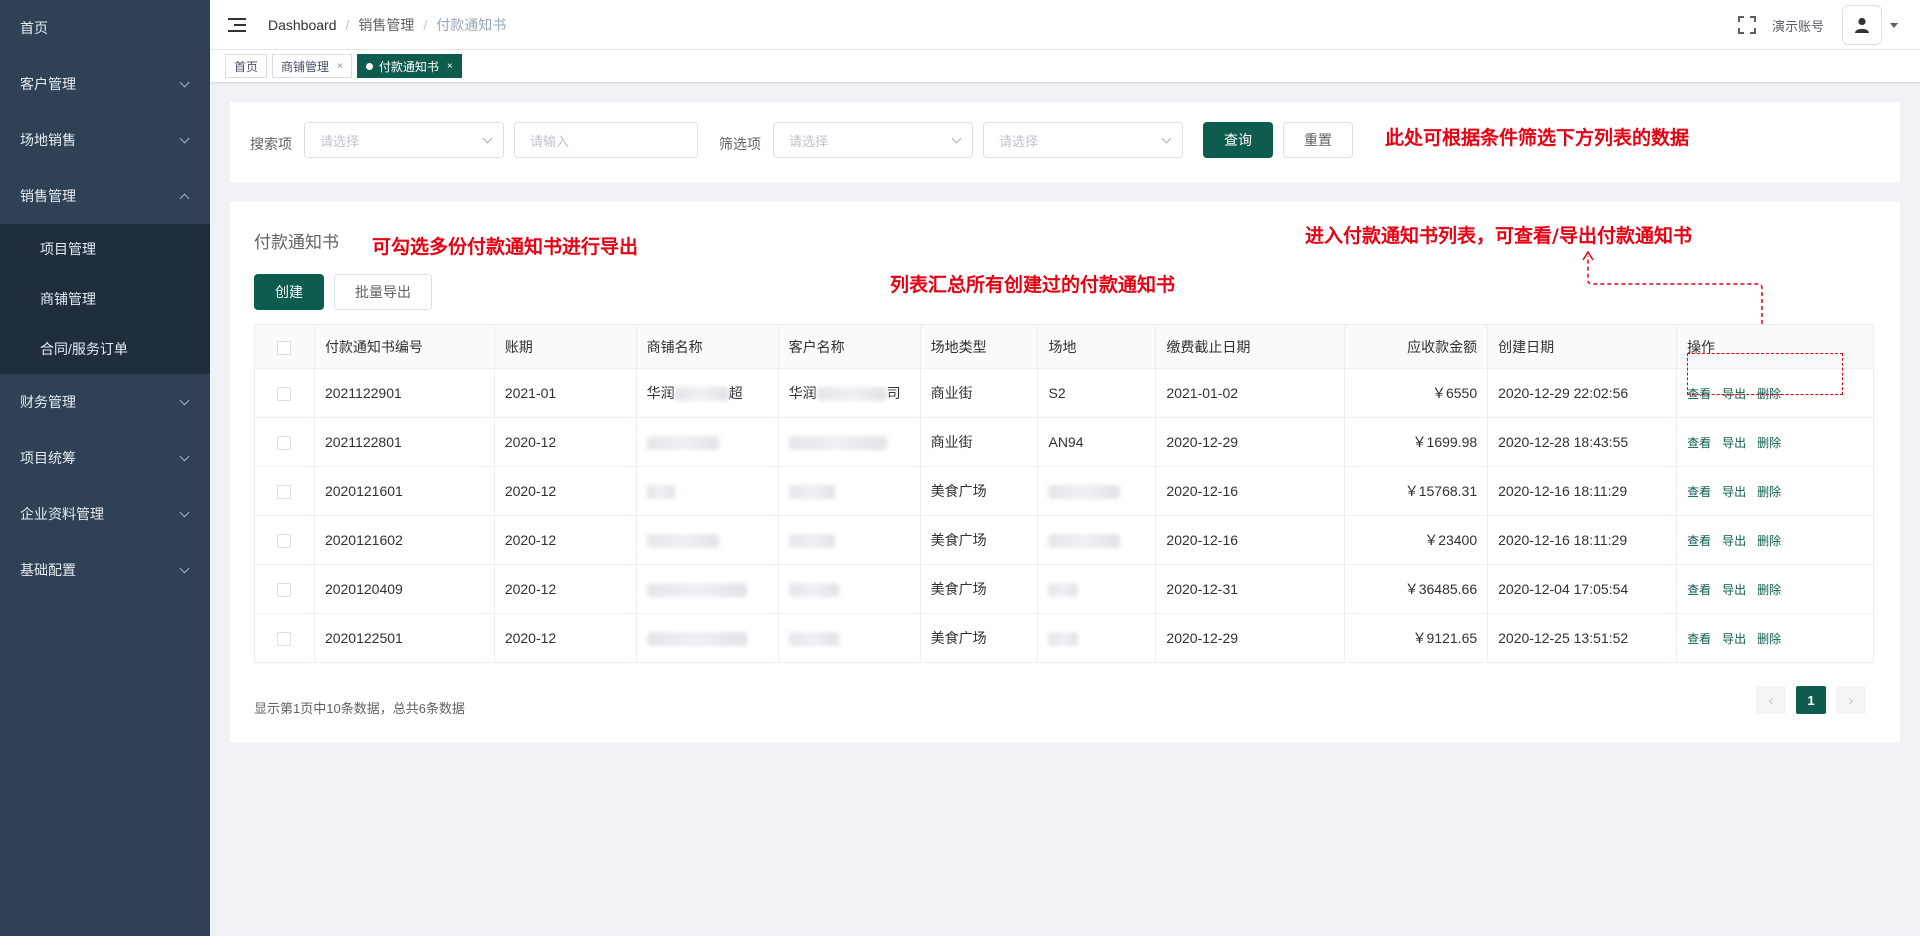 The image size is (1920, 936). What do you see at coordinates (105, 28) in the screenshot?
I see `sidebar-item-home: 首页` at bounding box center [105, 28].